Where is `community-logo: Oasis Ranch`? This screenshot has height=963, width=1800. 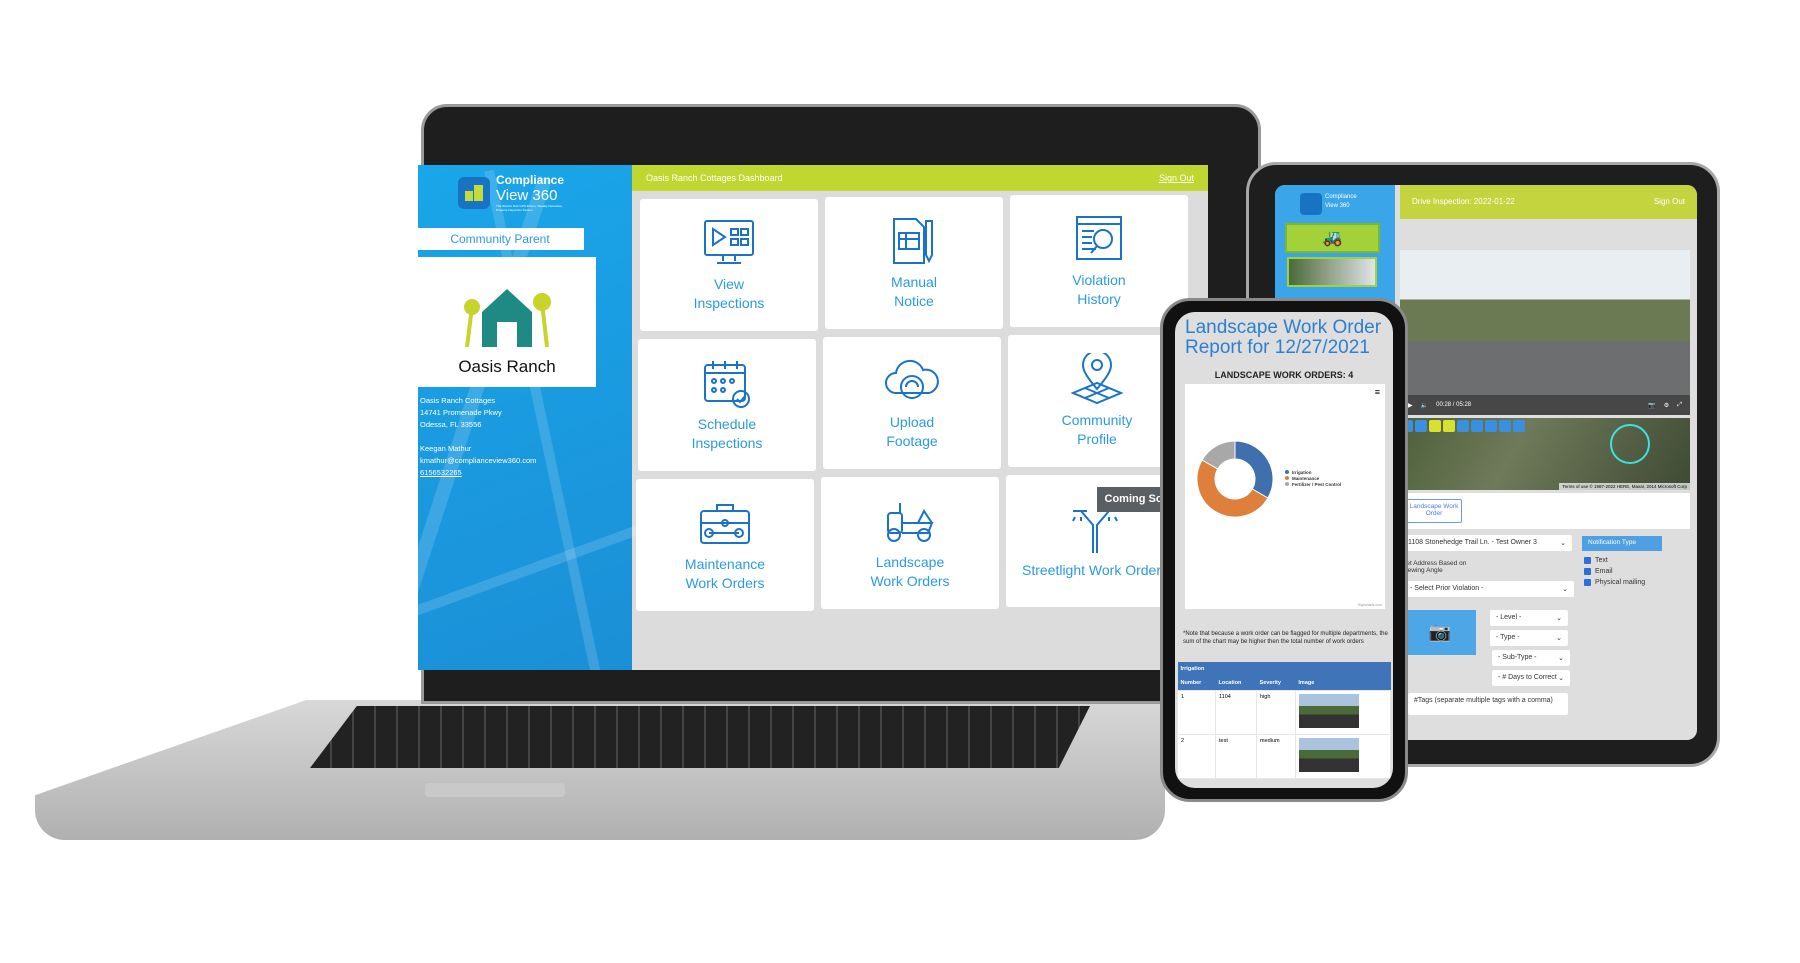
community-logo: Oasis Ranch is located at coordinates (507, 322).